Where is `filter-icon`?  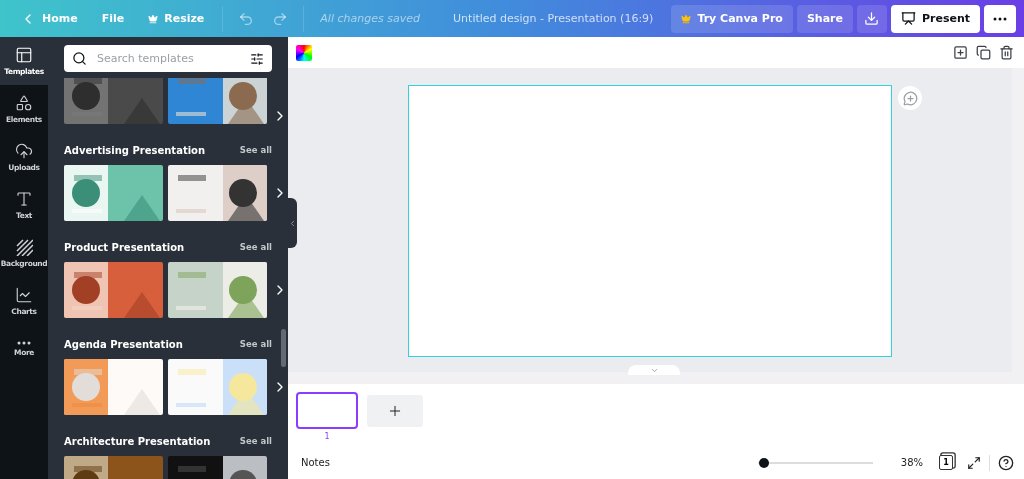 filter-icon is located at coordinates (257, 58).